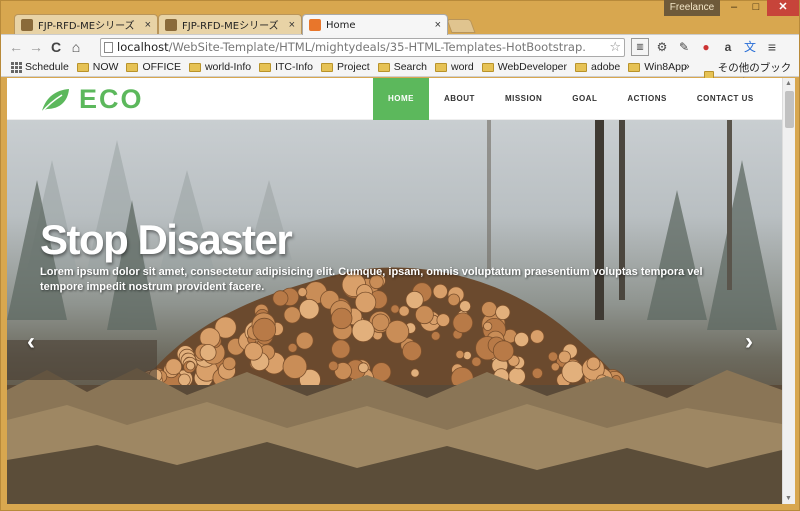  I want to click on close-window-button: ✕, so click(783, 8).